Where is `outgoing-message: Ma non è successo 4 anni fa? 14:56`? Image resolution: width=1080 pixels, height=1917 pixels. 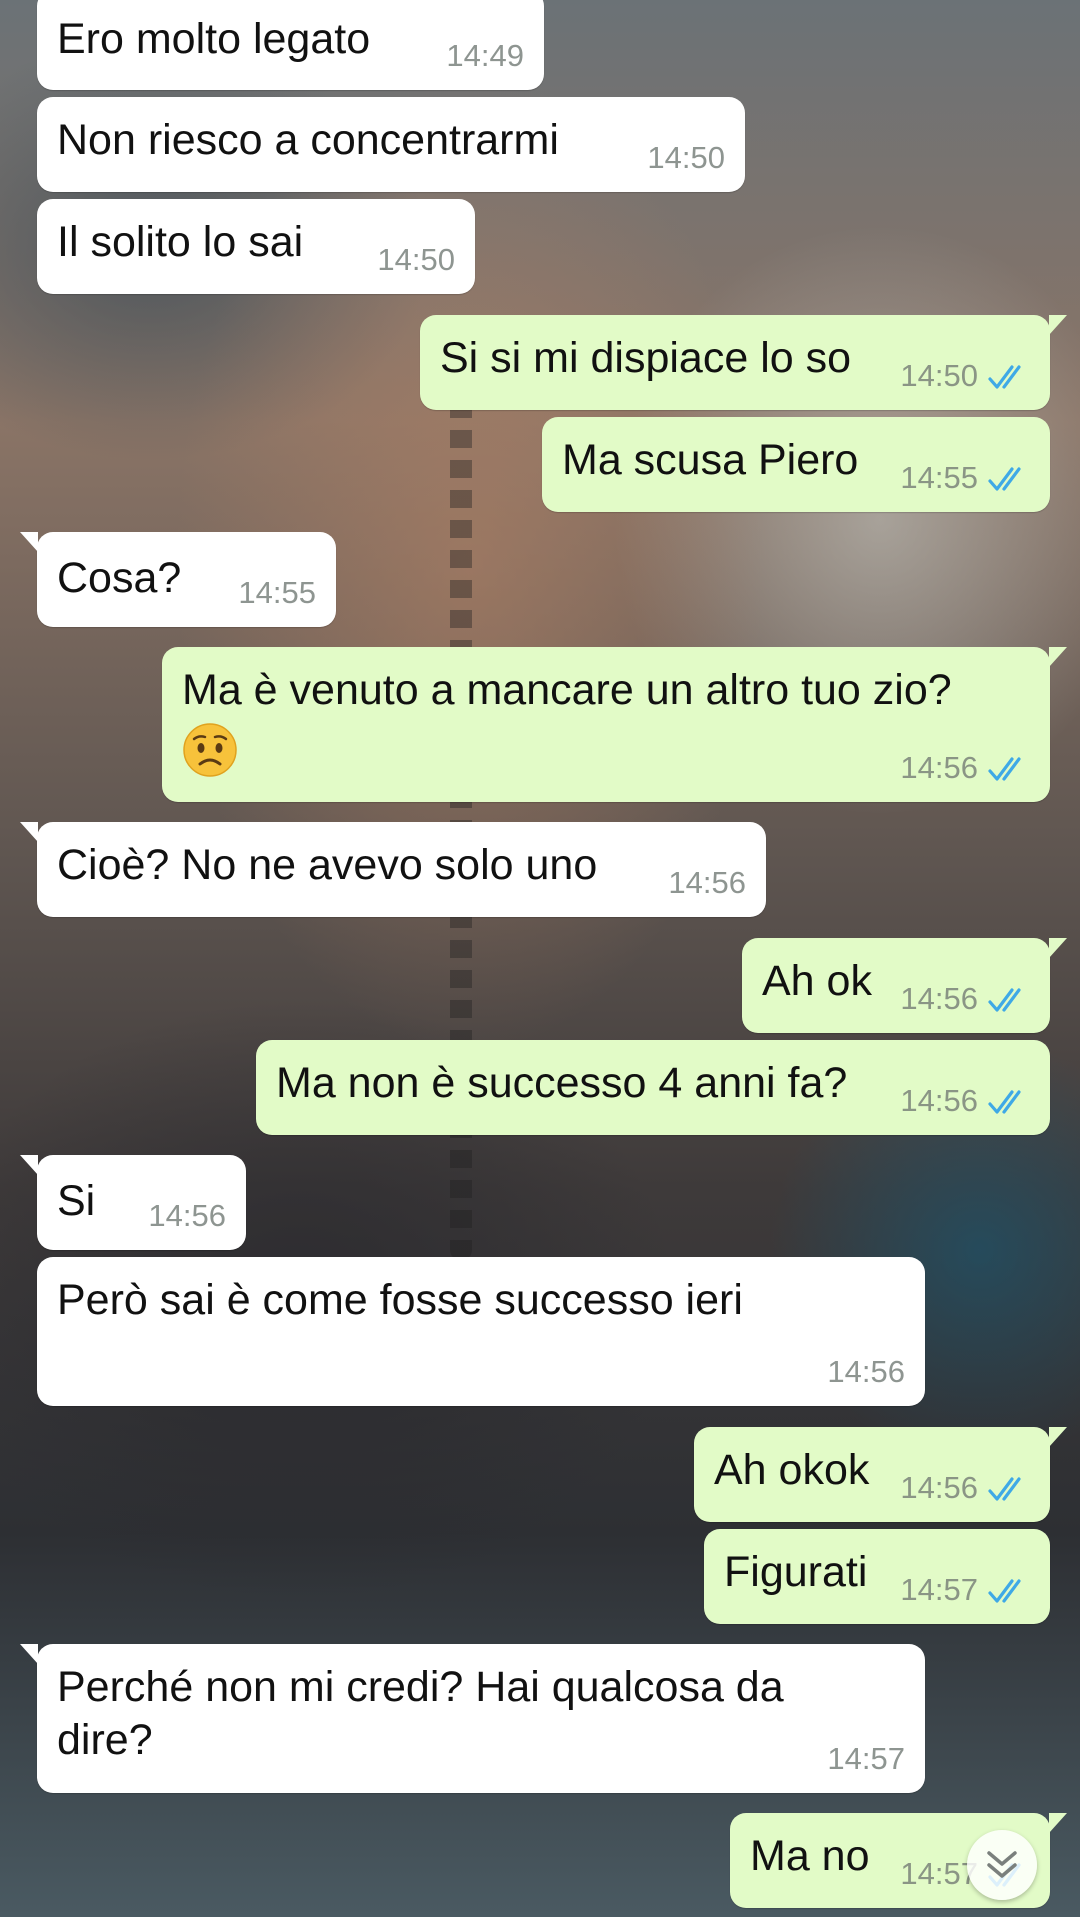
outgoing-message: Ma non è successo 4 anni fa? 14:56 is located at coordinates (653, 1087).